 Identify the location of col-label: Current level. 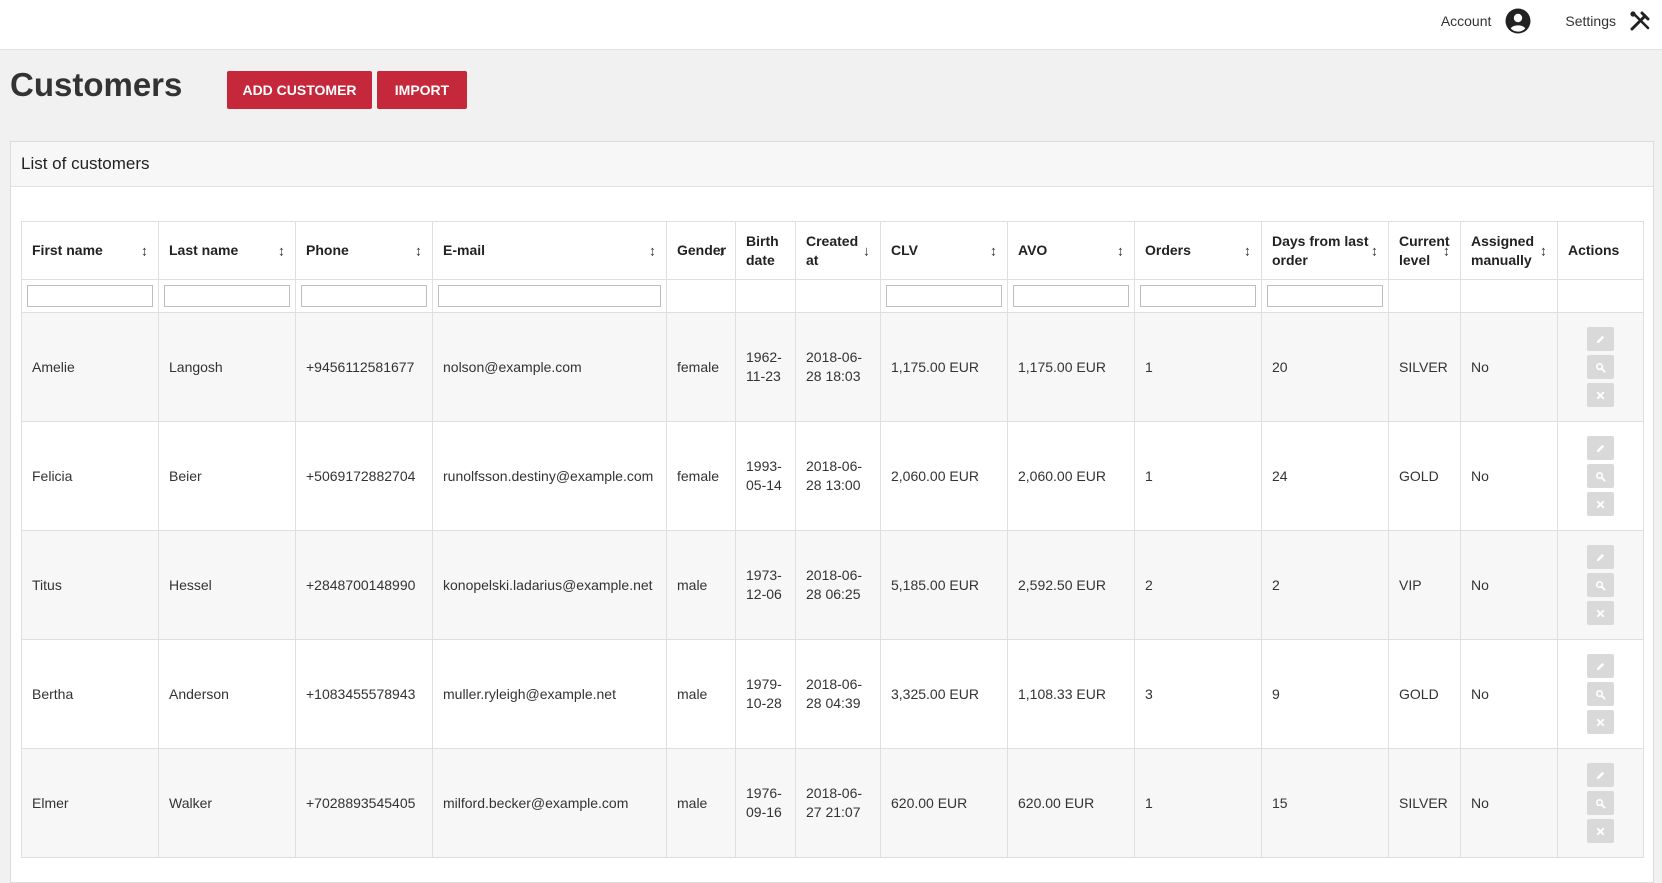
(1424, 250).